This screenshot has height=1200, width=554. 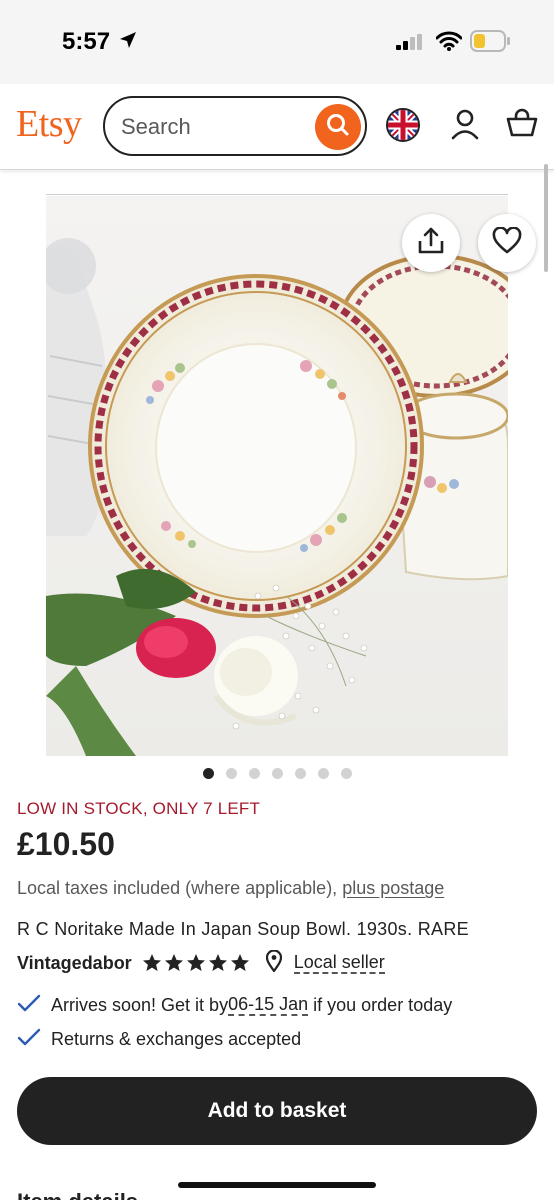 I want to click on search-input, so click(x=211, y=127).